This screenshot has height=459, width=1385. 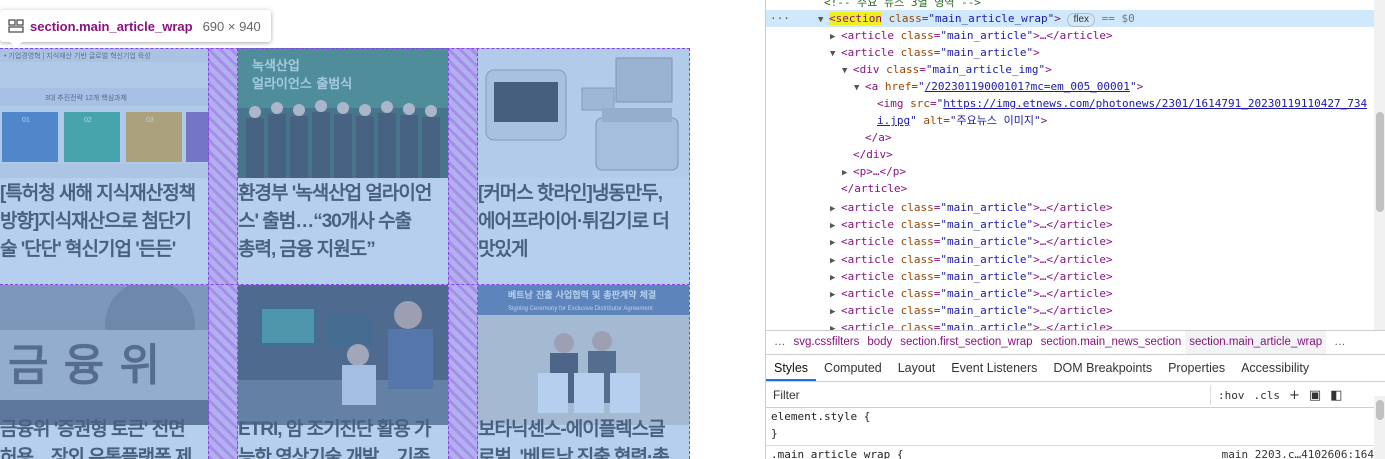 I want to click on article-headline-3: [커머스 핫라인]냉동만두, 에어프라이어·튀김기로 더 맛있게, so click(x=574, y=222).